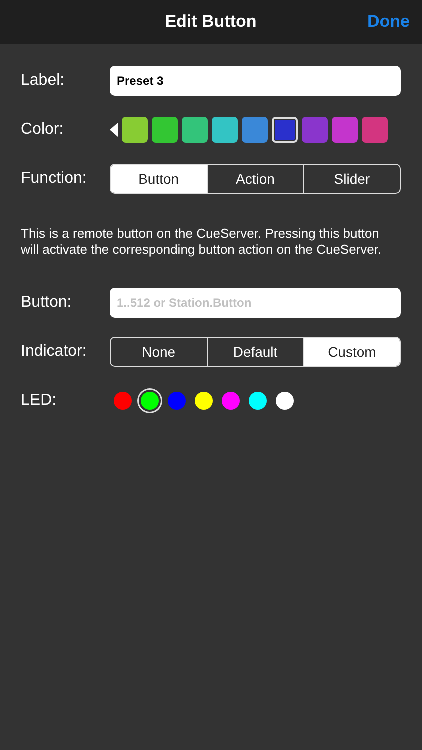 The image size is (422, 750). What do you see at coordinates (159, 179) in the screenshot?
I see `segment-tab: Button` at bounding box center [159, 179].